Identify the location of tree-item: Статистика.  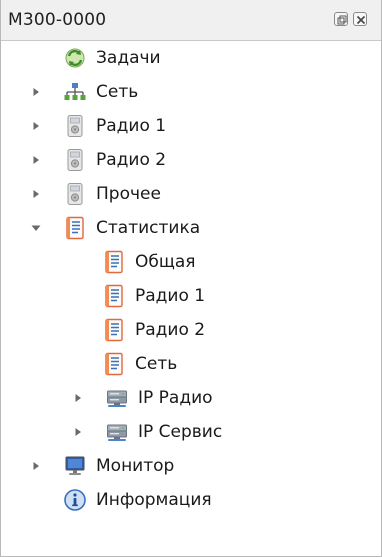
(191, 228).